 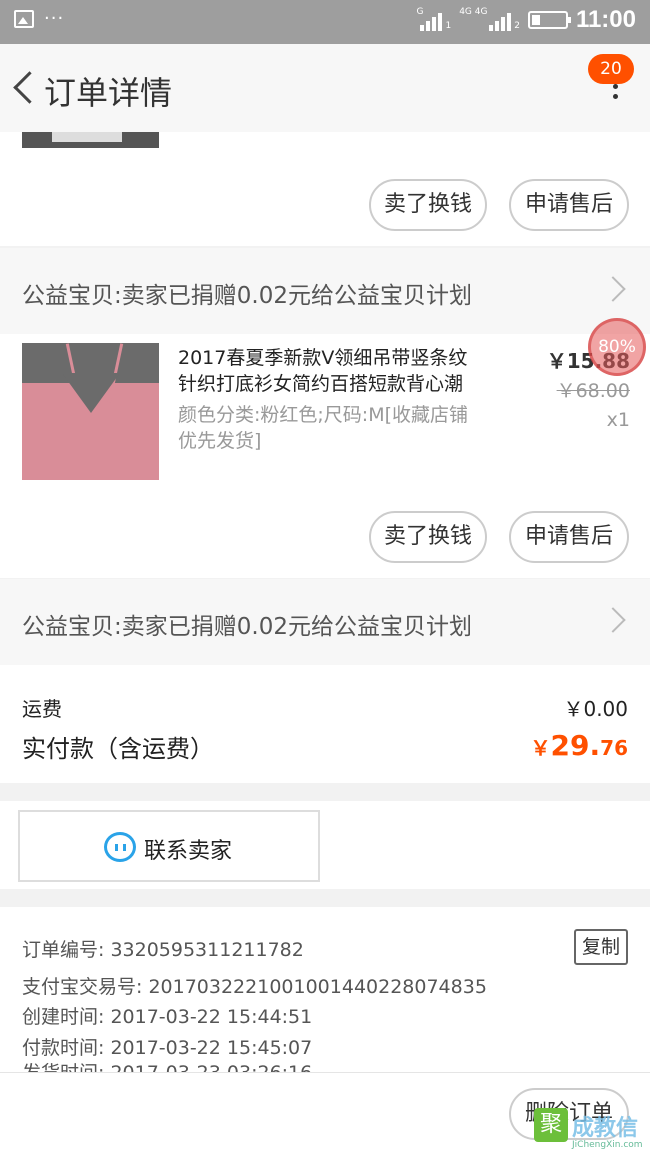 What do you see at coordinates (618, 420) in the screenshot?
I see `quantity: x1` at bounding box center [618, 420].